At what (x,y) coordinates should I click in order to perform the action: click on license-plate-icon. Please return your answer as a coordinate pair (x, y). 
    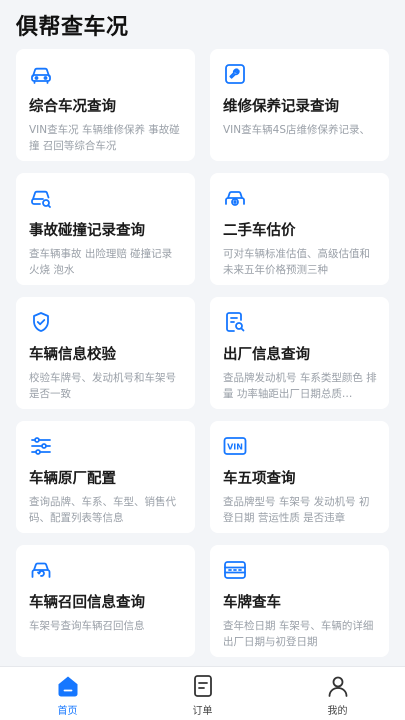
    Looking at the image, I should click on (235, 570).